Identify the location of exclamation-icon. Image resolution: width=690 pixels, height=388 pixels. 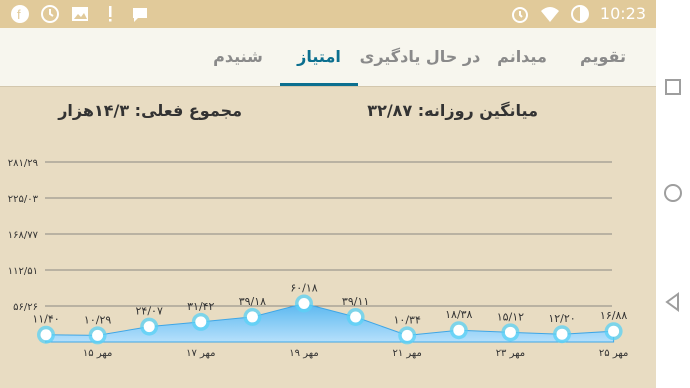
(110, 14).